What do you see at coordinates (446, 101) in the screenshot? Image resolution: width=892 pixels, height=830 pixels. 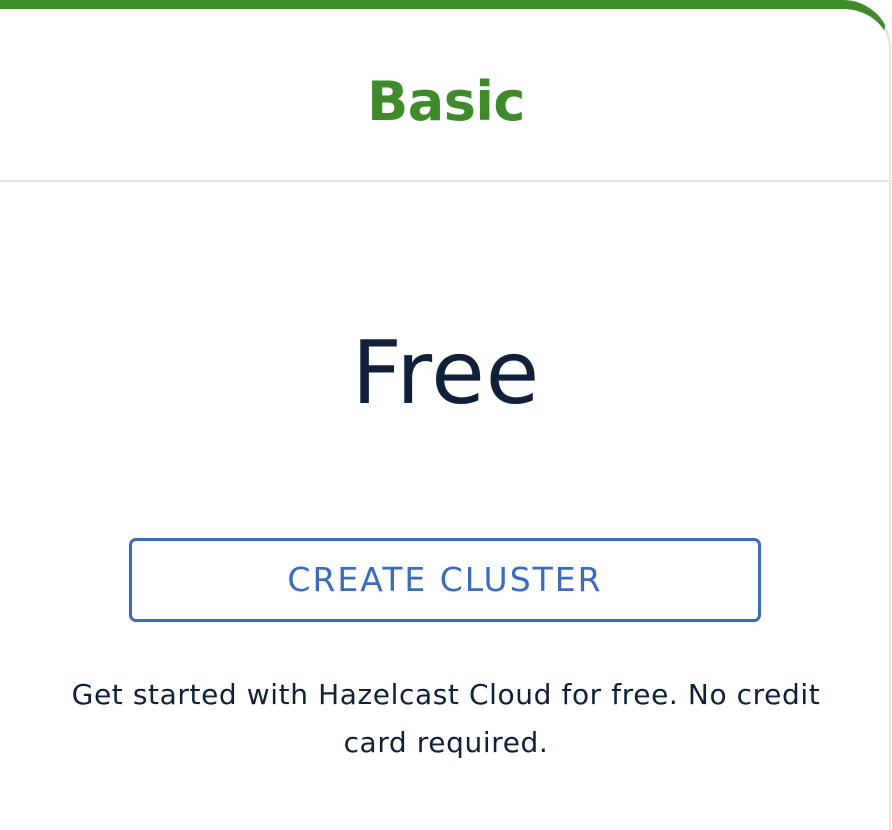 I see `plan-title: Basic` at bounding box center [446, 101].